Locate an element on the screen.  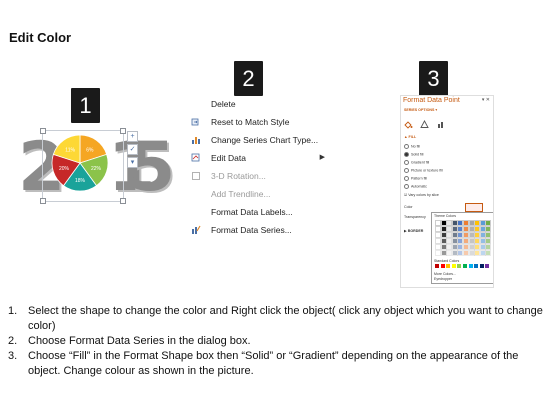
pie-slice-label: 22% is located at coordinates (96, 169).